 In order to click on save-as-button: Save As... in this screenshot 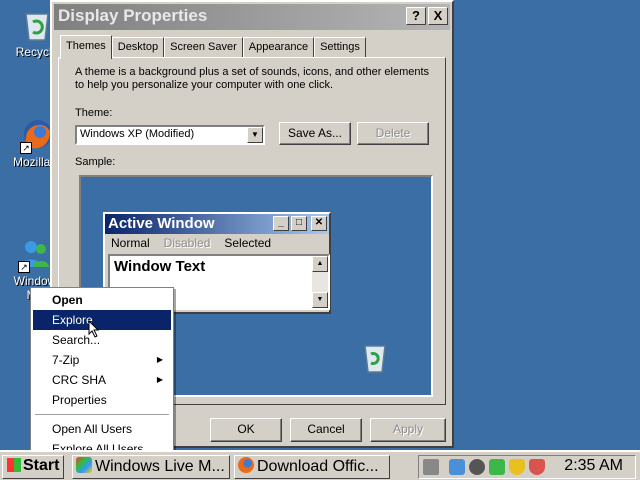, I will do `click(315, 133)`.